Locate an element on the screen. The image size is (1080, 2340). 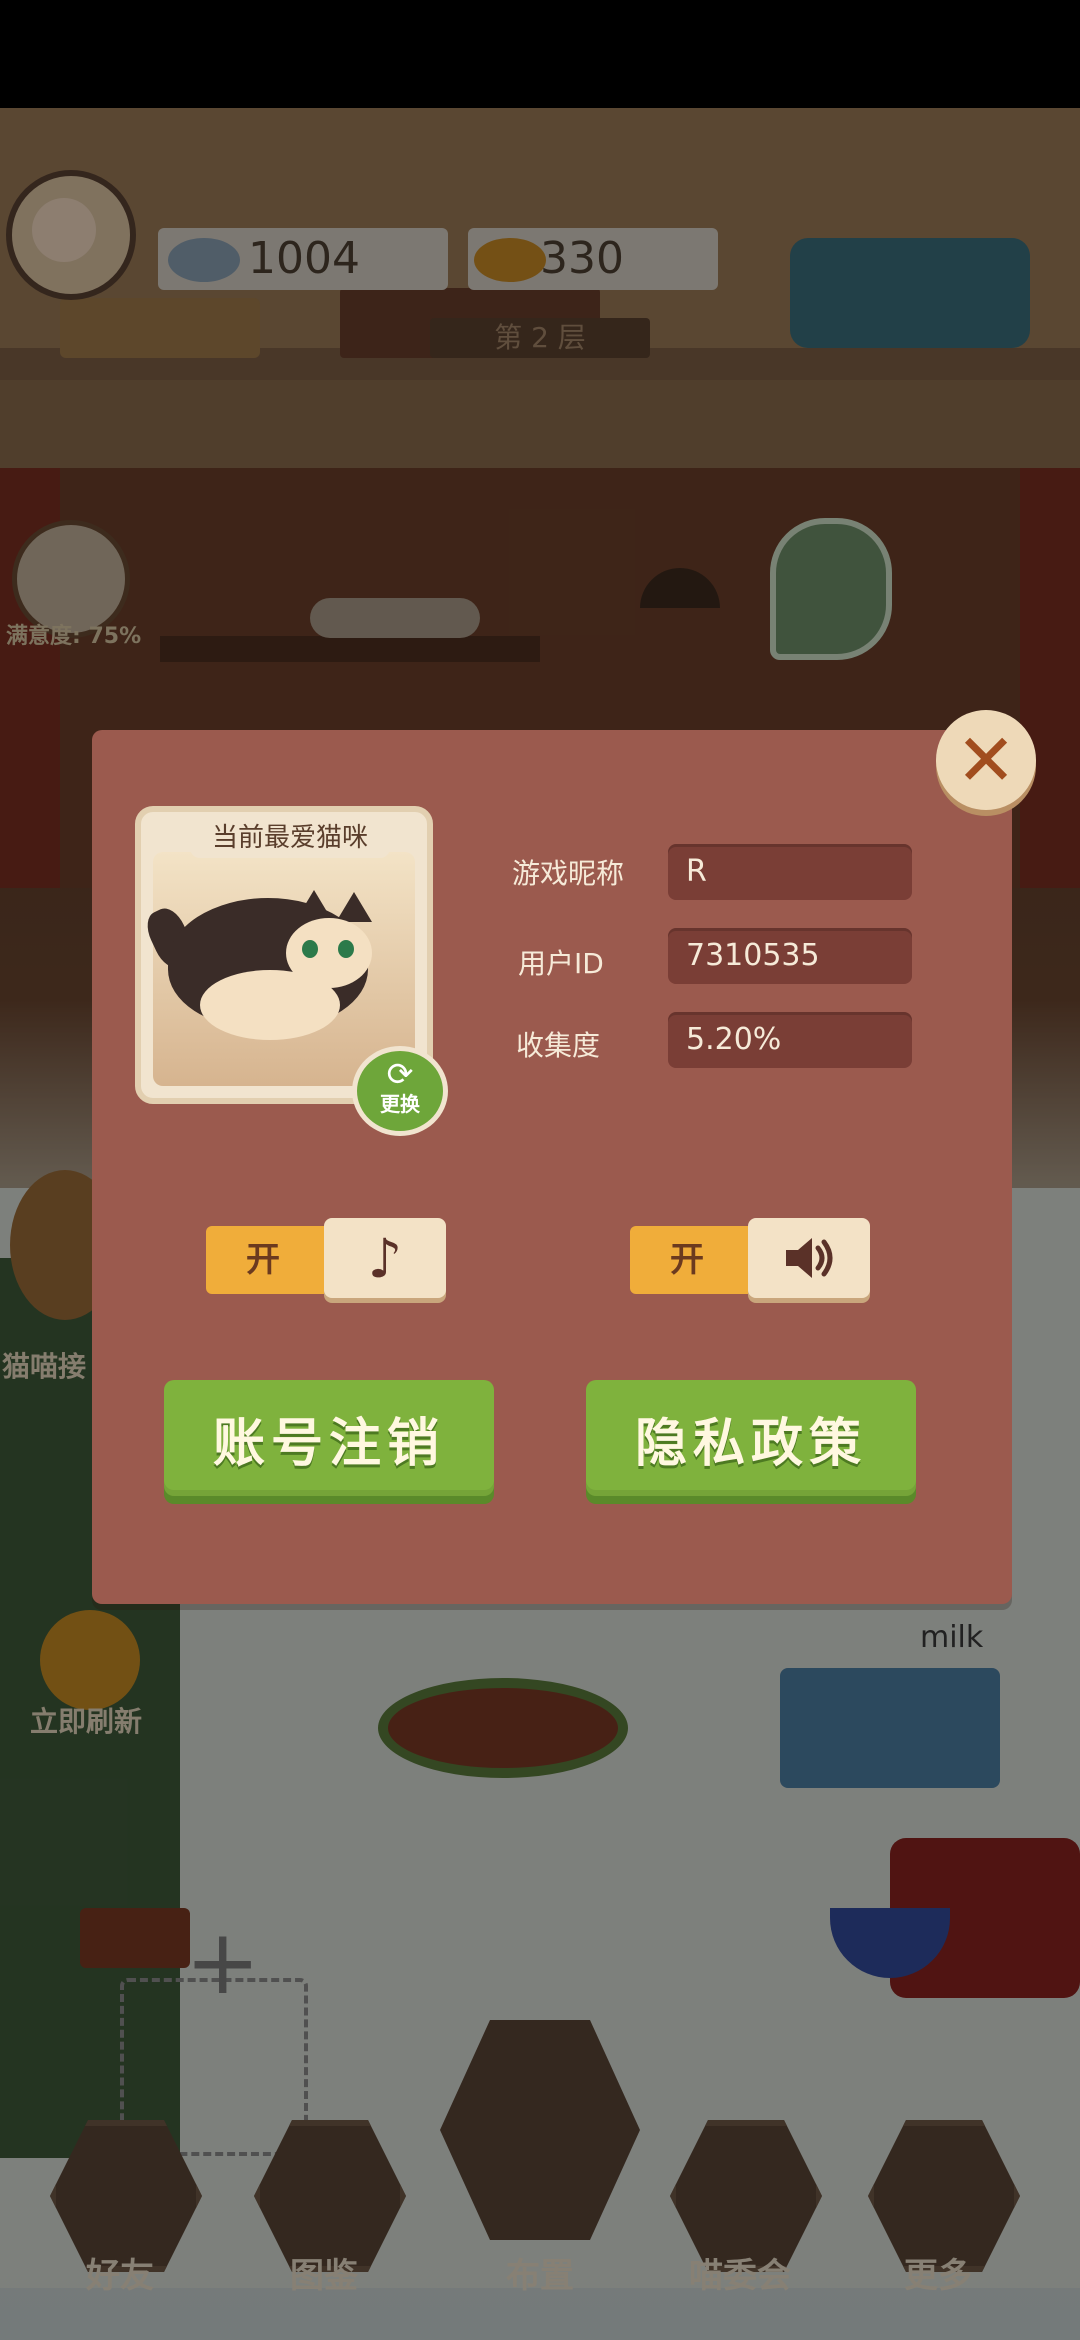
account-cancel-button: 账号注销 is located at coordinates (329, 1438).